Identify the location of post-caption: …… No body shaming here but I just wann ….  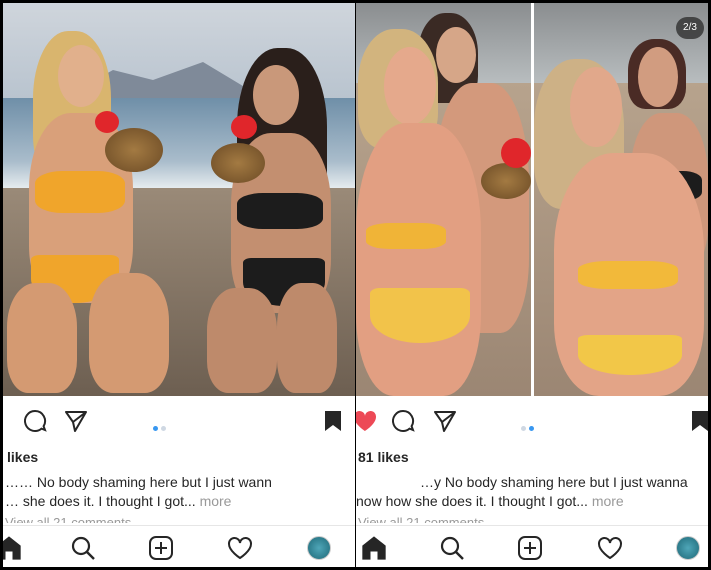
(179, 492).